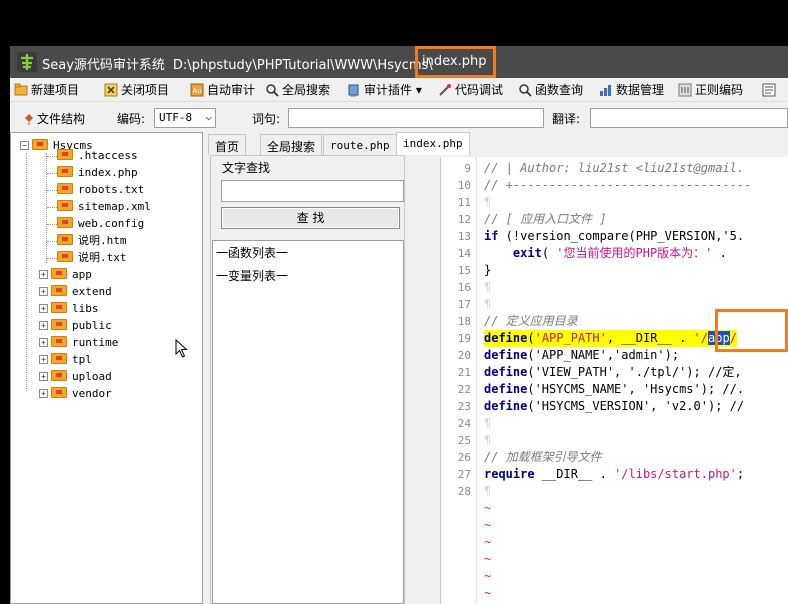 The width and height of the screenshot is (788, 604). I want to click on find-button: 查 找, so click(310, 218).